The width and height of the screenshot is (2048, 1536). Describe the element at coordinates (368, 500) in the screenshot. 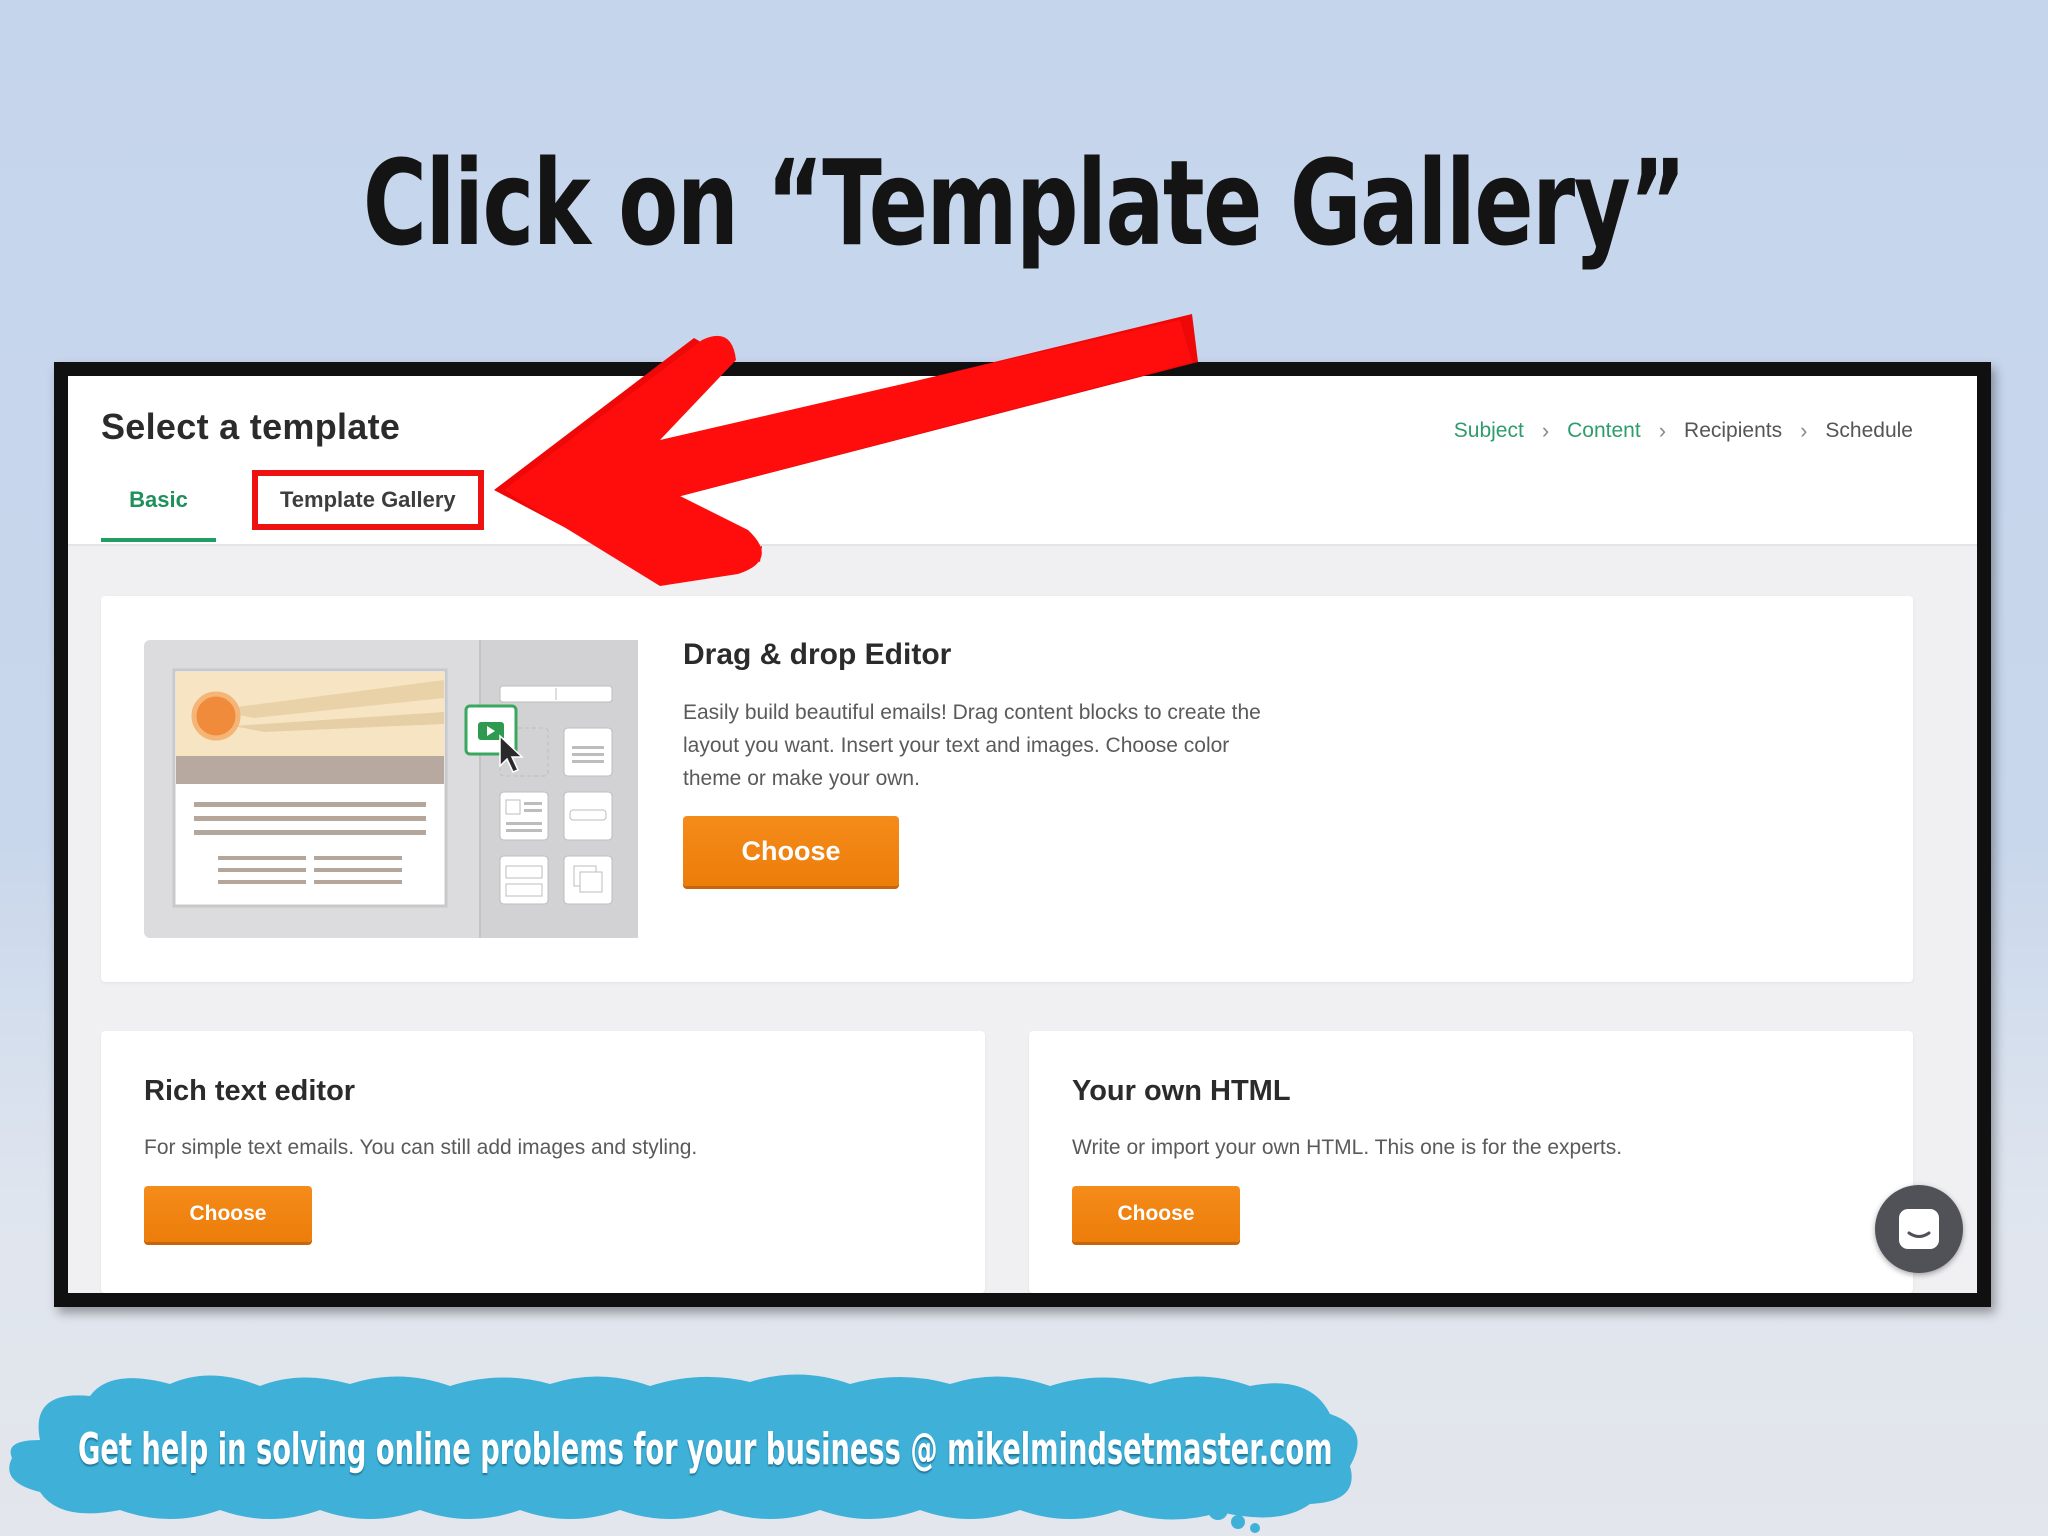

I see `tab-template-gallery: Template Gallery` at that location.